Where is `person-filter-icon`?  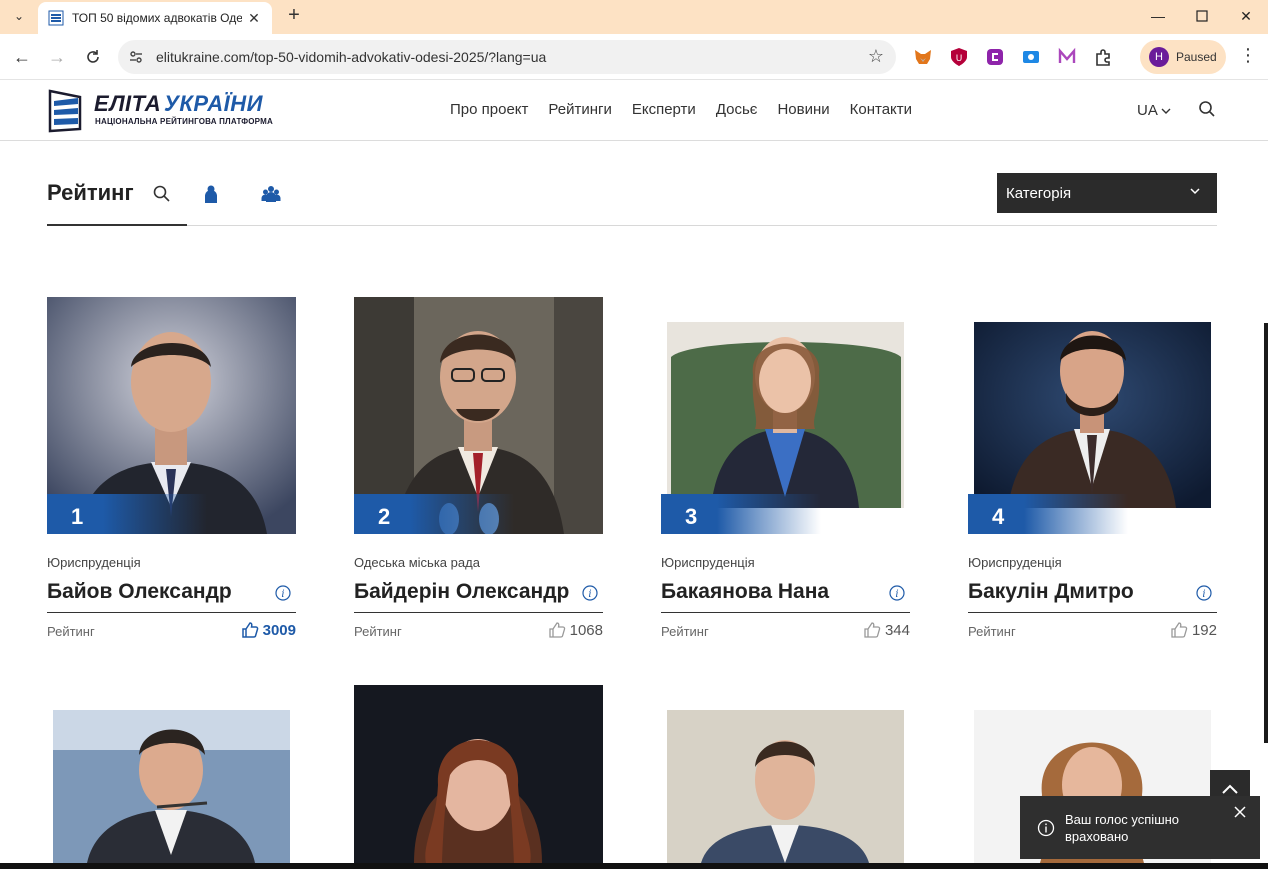
person-filter-icon is located at coordinates (211, 194).